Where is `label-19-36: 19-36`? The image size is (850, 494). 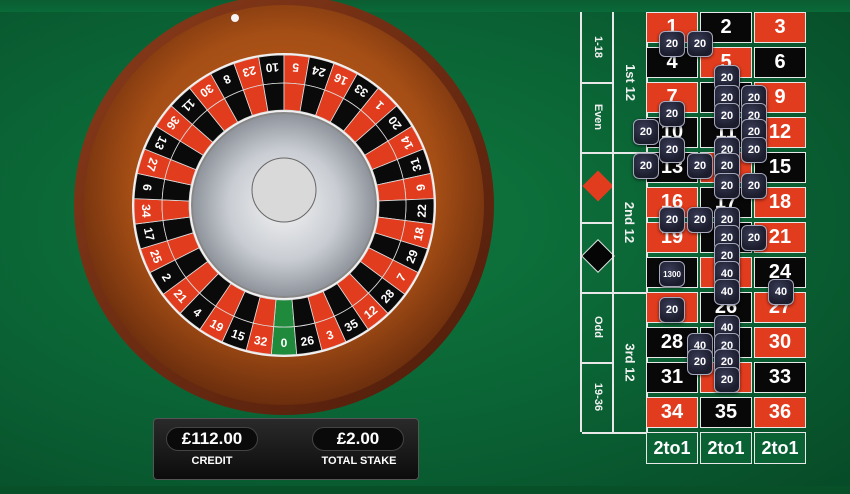
label-19-36: 19-36 is located at coordinates (597, 397).